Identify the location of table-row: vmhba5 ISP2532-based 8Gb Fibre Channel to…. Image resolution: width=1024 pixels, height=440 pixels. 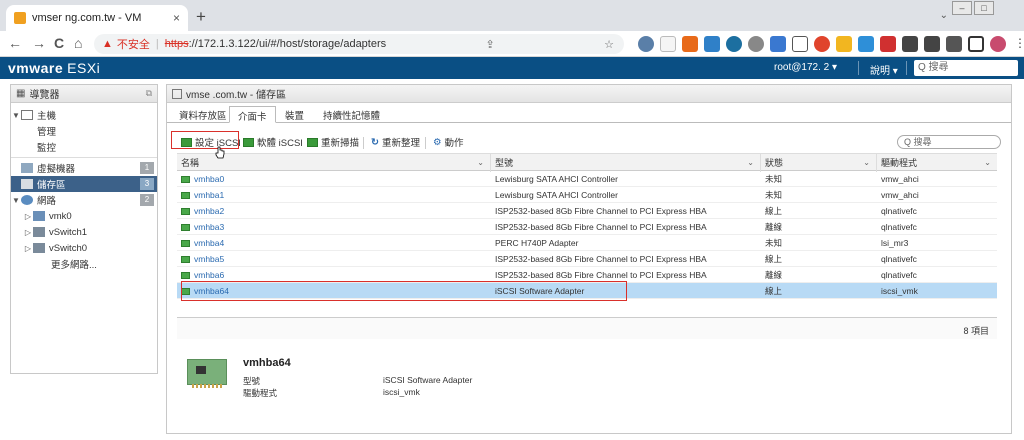
(587, 259).